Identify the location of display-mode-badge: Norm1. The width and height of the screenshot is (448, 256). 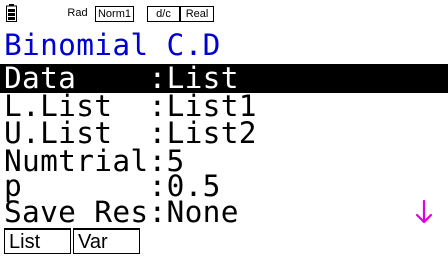
(114, 14).